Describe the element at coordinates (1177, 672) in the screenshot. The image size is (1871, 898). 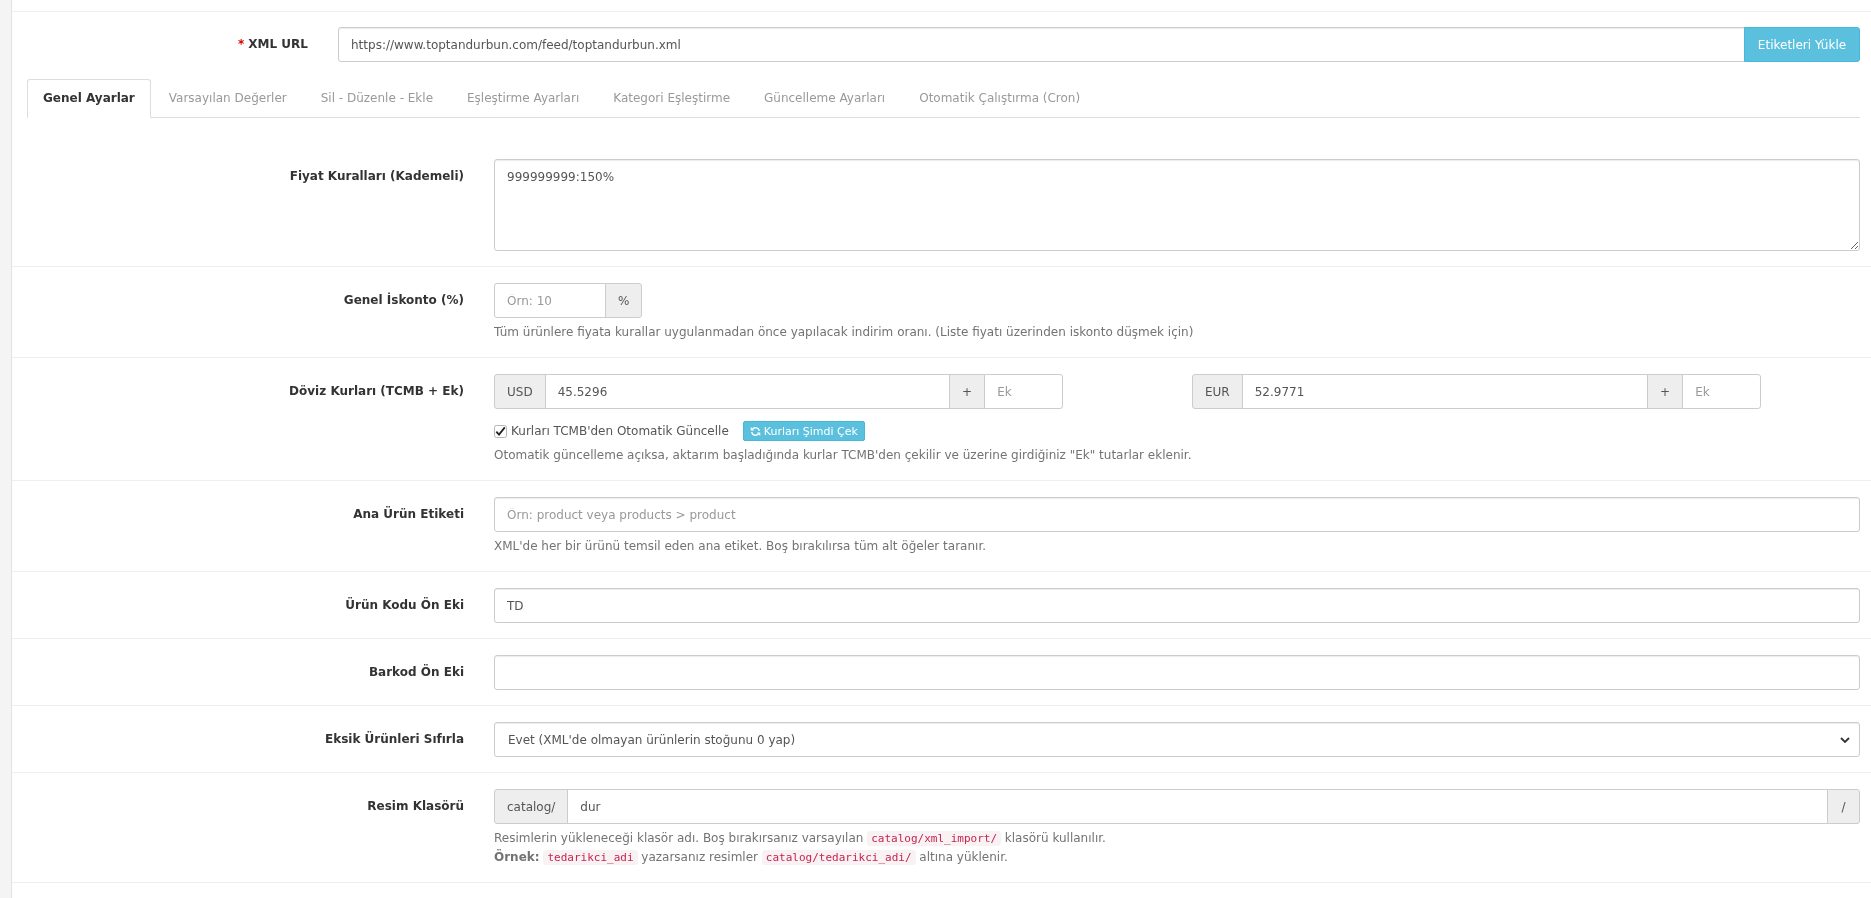
I see `input-field` at that location.